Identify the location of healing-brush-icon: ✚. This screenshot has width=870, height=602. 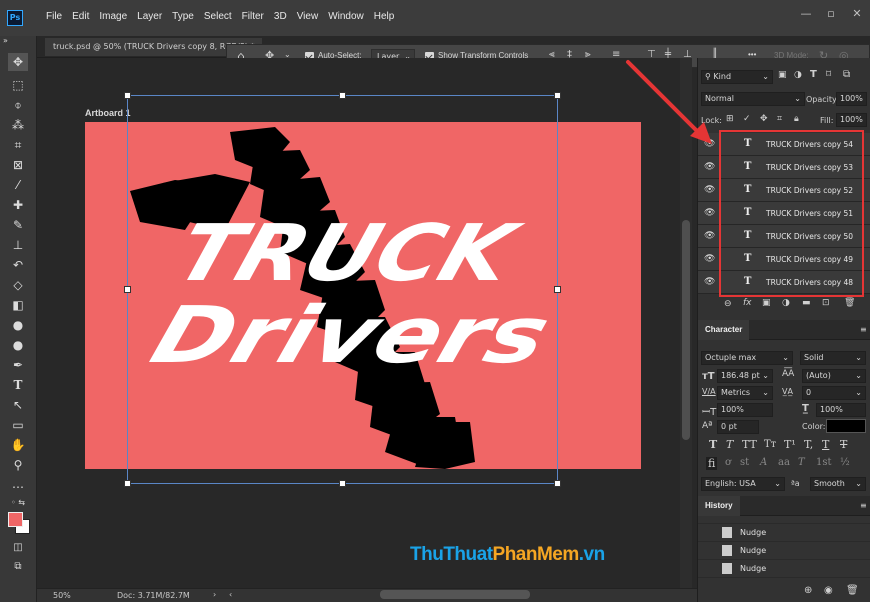
(18, 205).